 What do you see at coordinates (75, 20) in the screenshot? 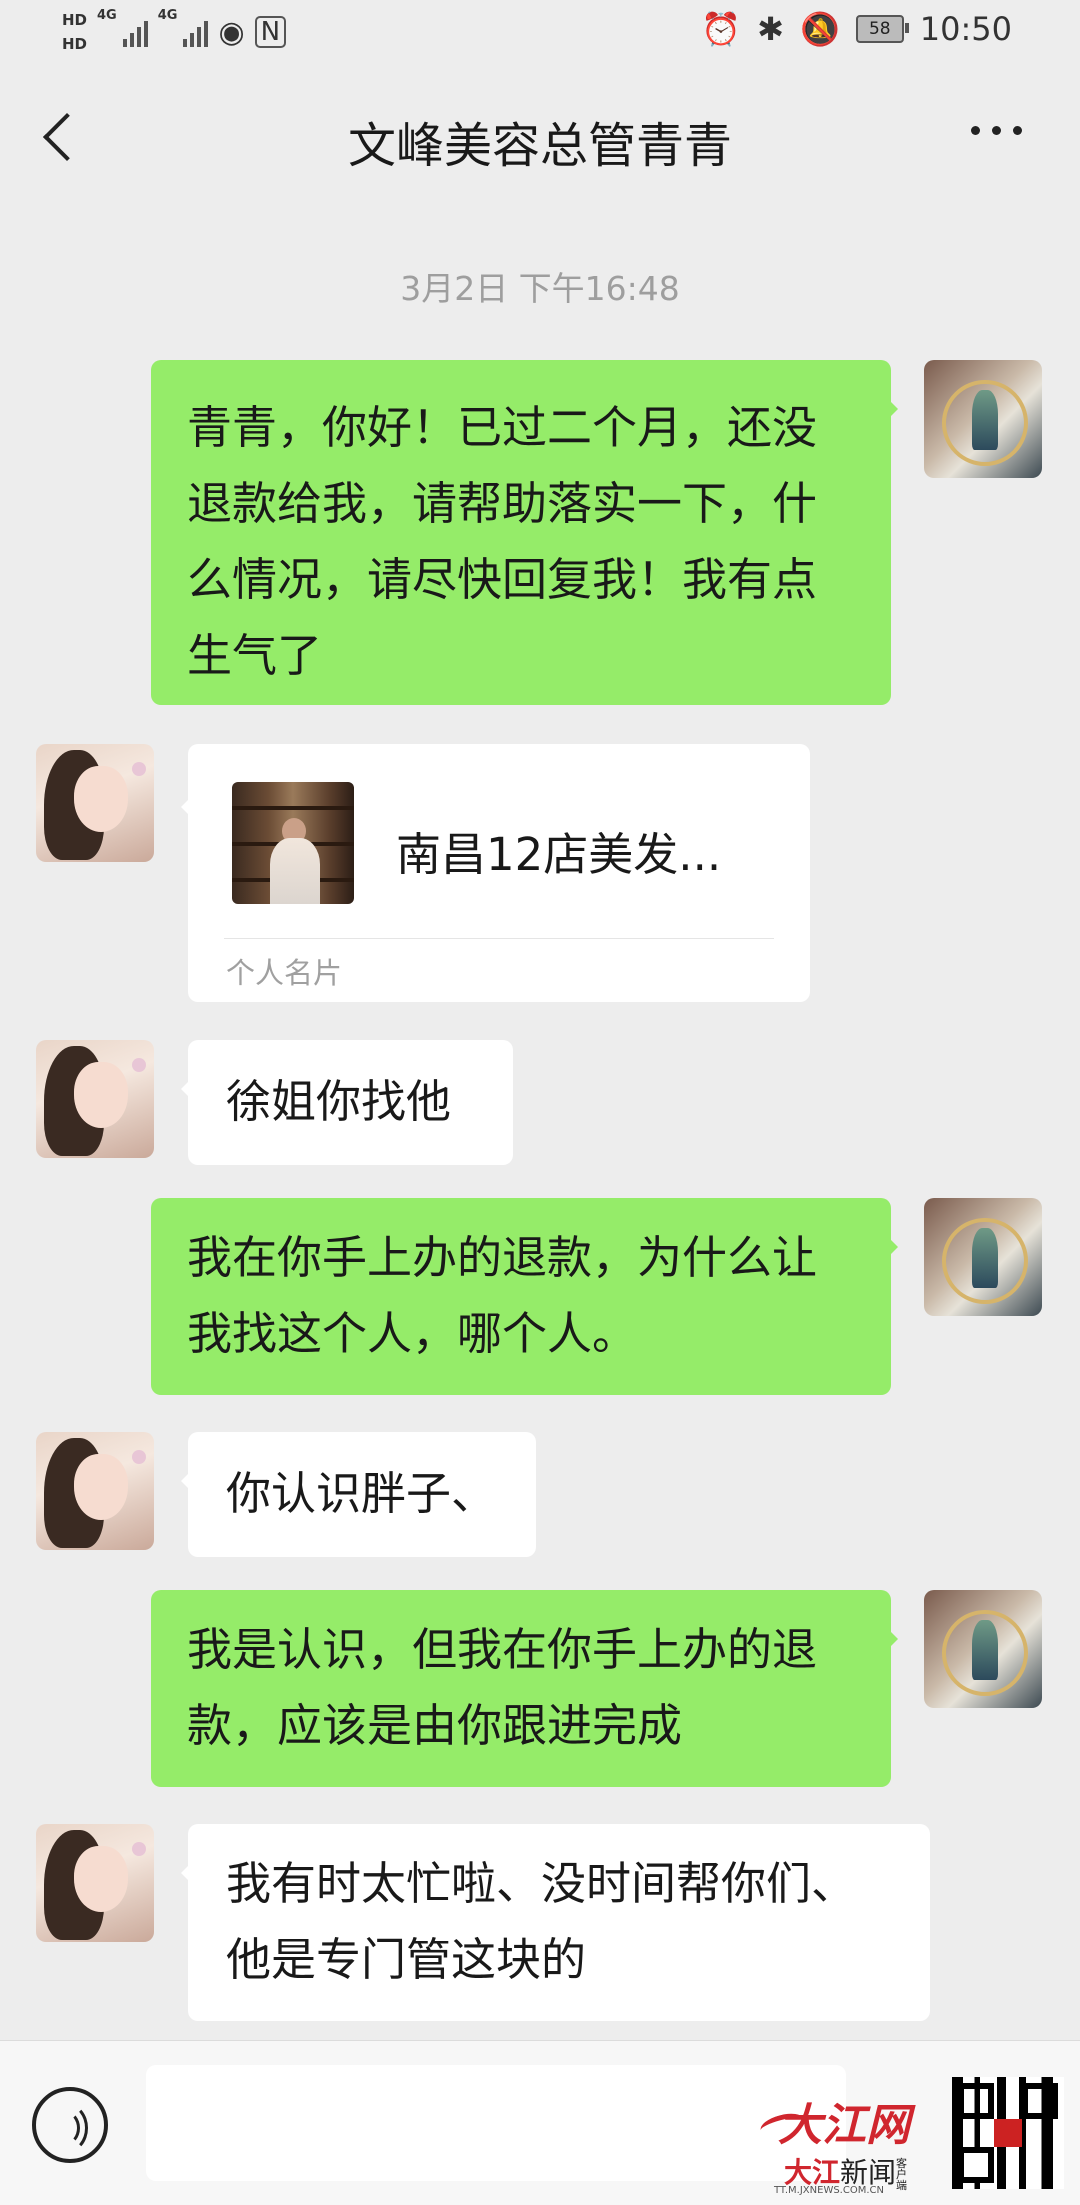
I see `hd-label-1: HD` at bounding box center [75, 20].